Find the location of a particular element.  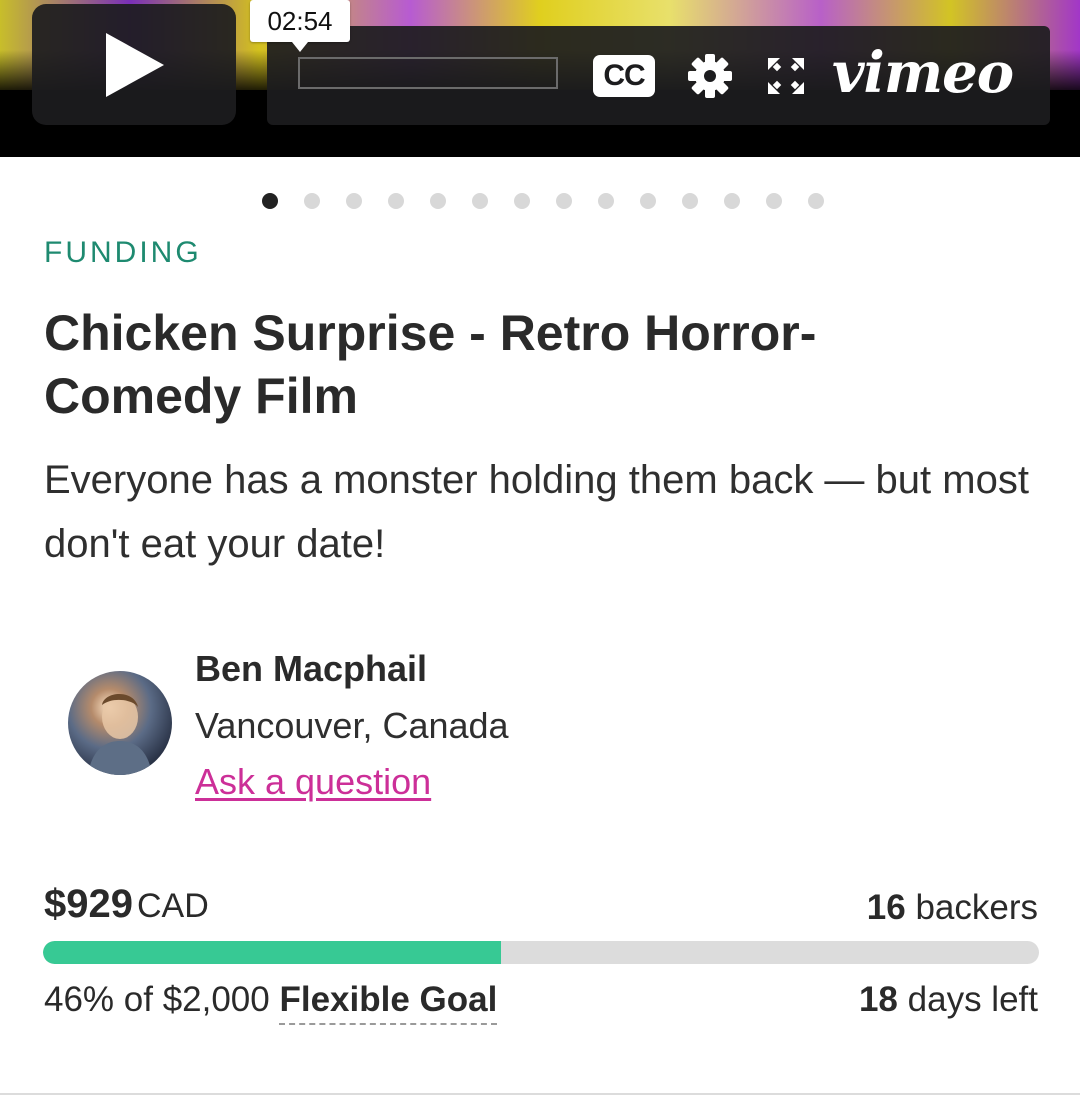

backers-count: 16 backers is located at coordinates (952, 908).